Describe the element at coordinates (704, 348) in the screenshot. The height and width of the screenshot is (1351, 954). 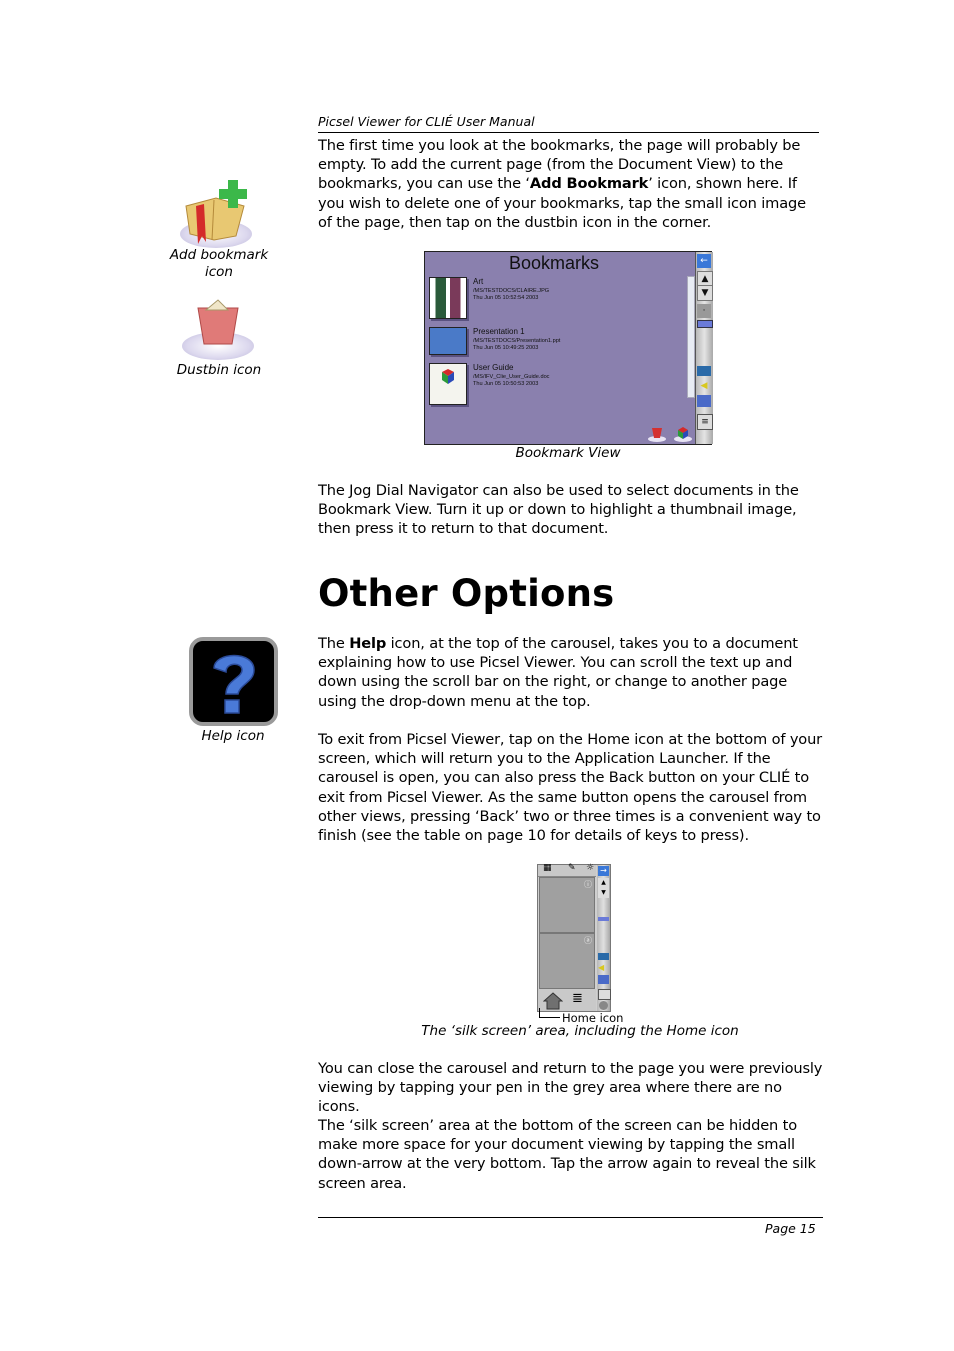
I see `carousel-side-bar: ← ▲ ▼ · ◀ ≡` at that location.